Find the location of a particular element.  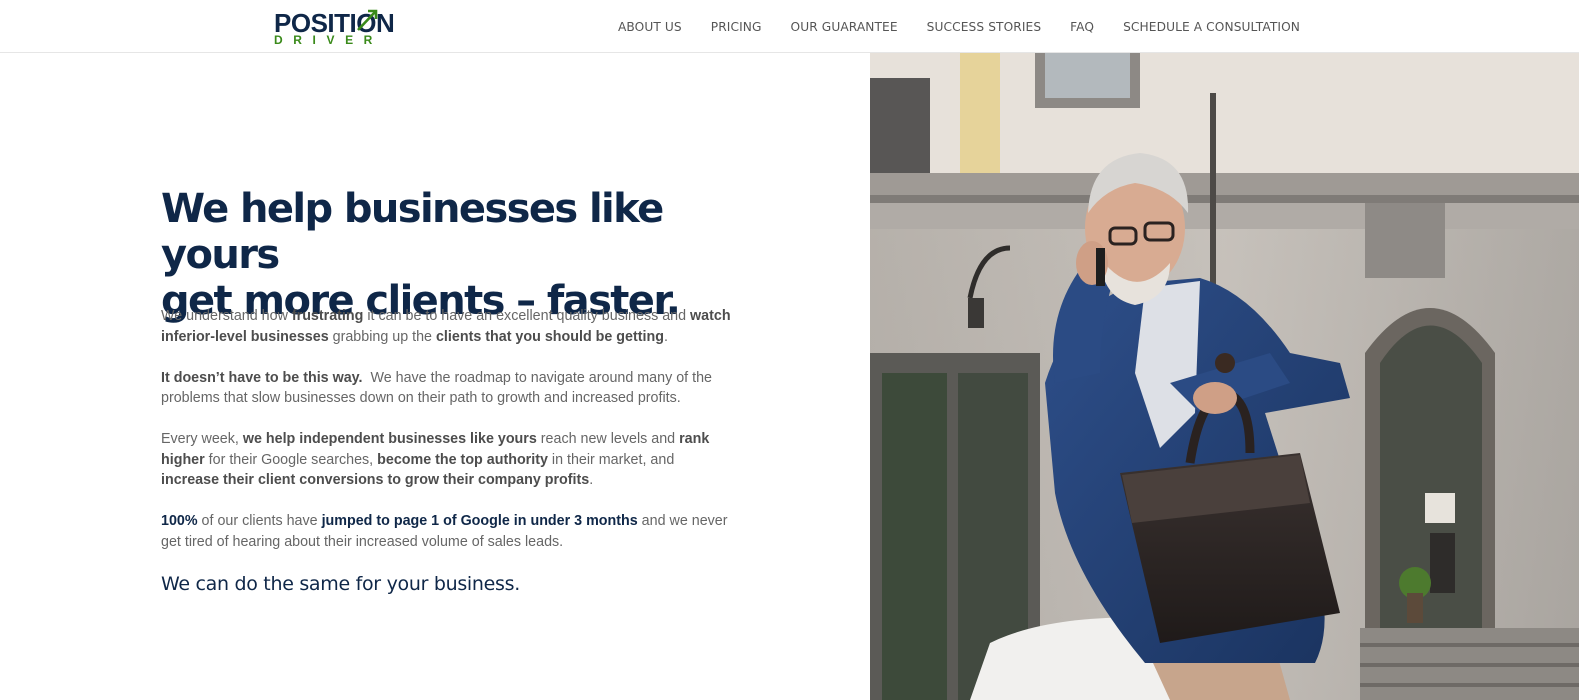

text-bold: become the top authority is located at coordinates (462, 459).